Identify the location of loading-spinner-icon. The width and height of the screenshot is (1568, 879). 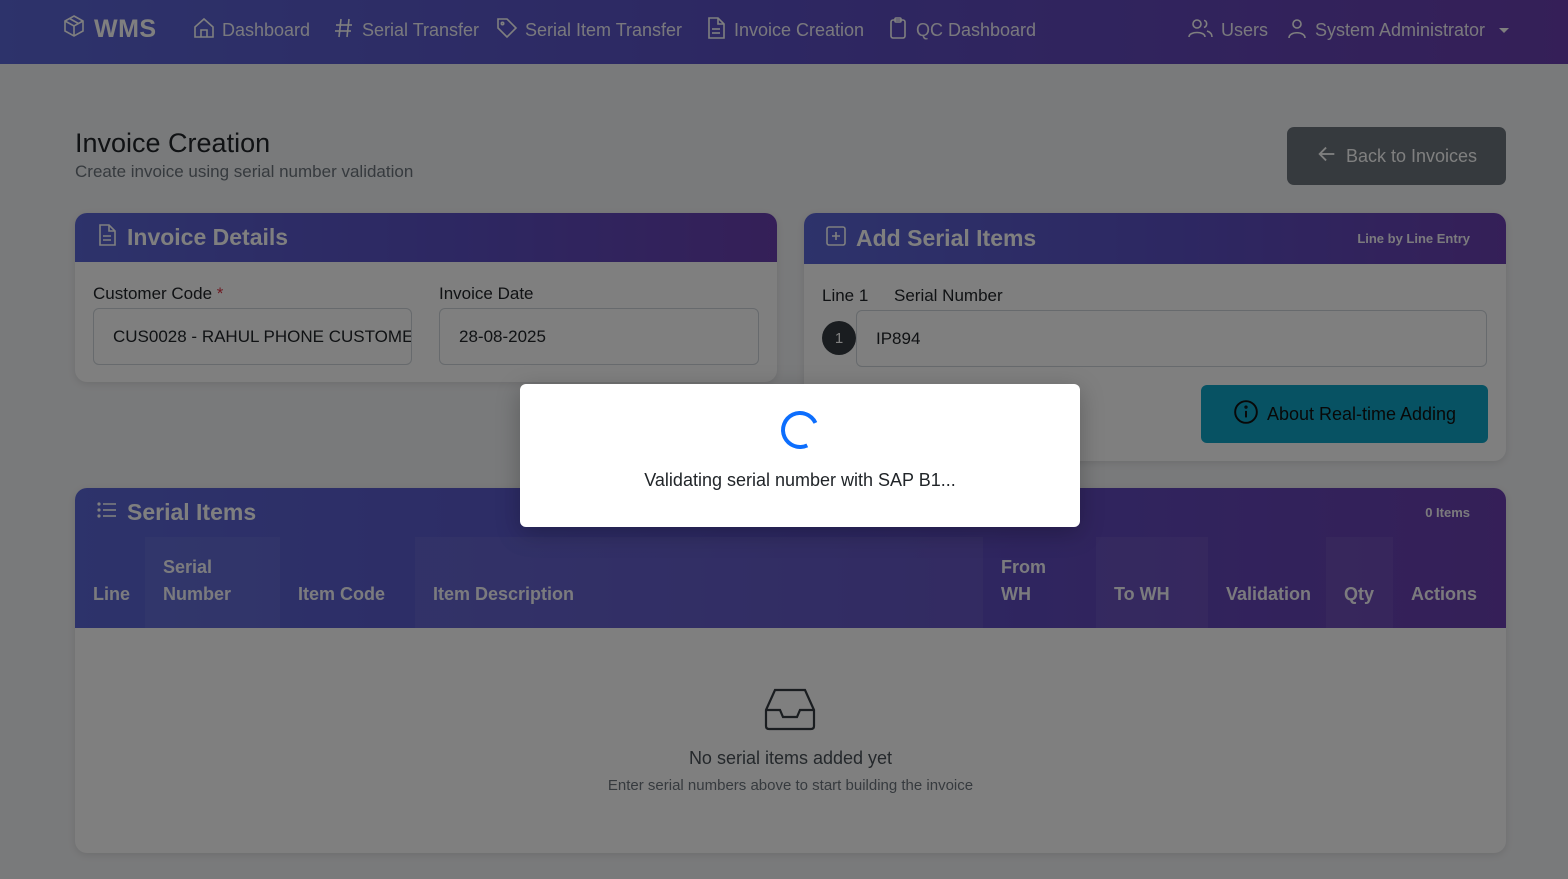
(800, 430).